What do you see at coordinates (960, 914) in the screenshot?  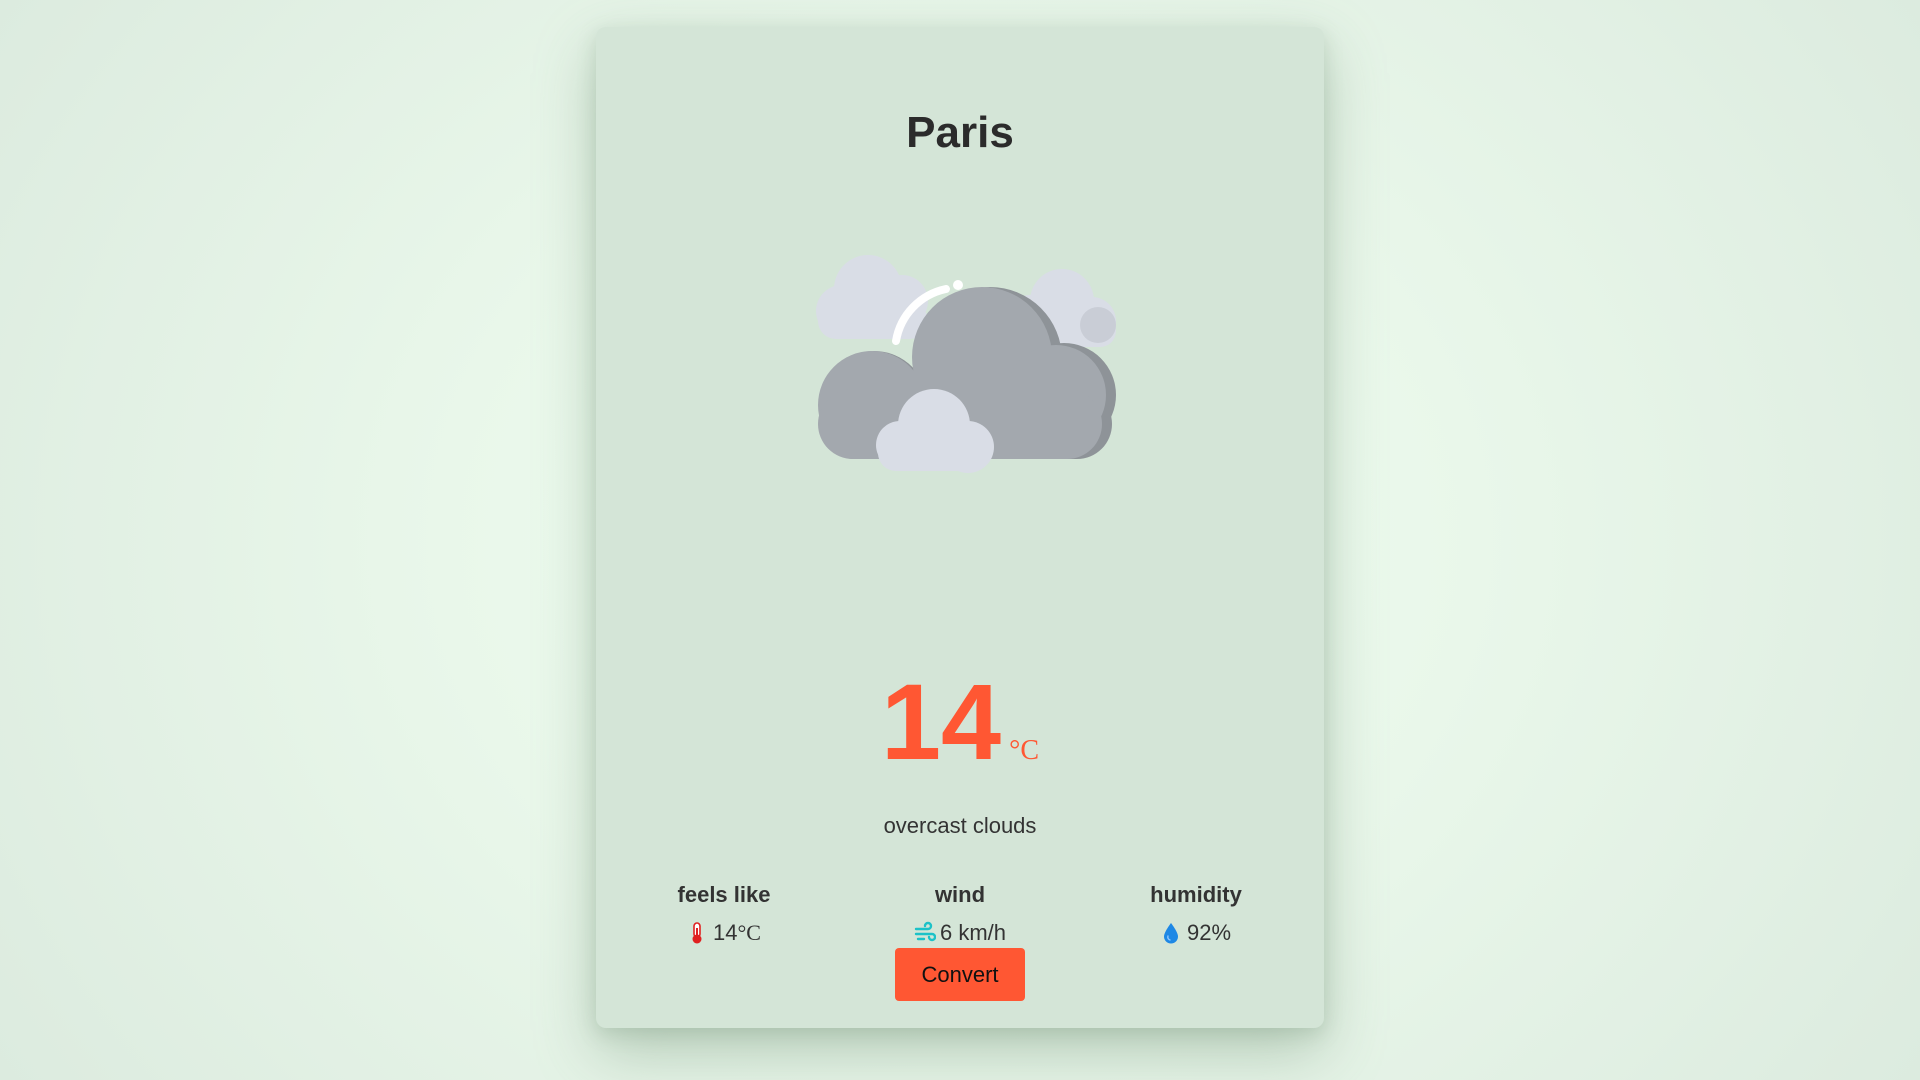 I see `stat-wind: wind 6 km/h` at bounding box center [960, 914].